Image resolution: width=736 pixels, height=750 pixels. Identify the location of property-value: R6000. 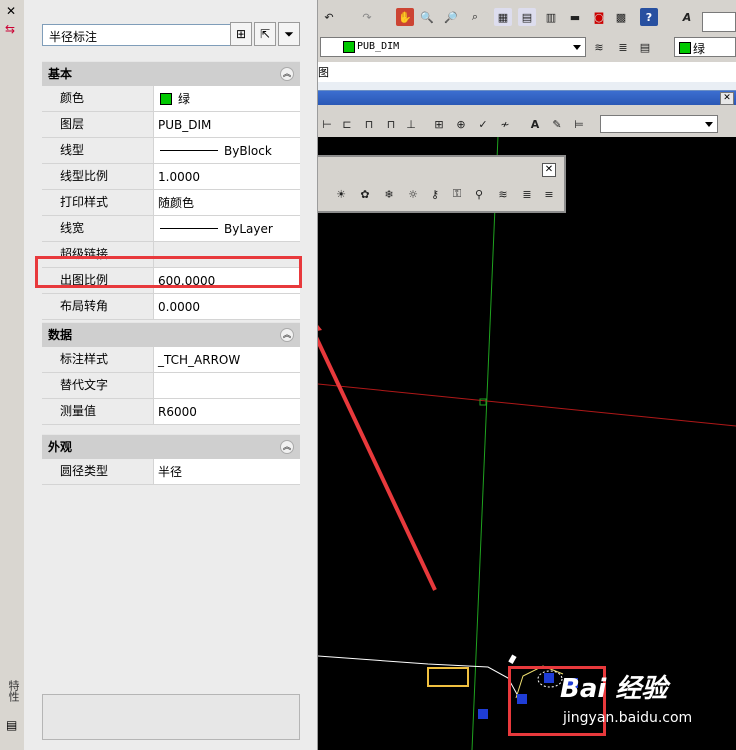
(227, 411).